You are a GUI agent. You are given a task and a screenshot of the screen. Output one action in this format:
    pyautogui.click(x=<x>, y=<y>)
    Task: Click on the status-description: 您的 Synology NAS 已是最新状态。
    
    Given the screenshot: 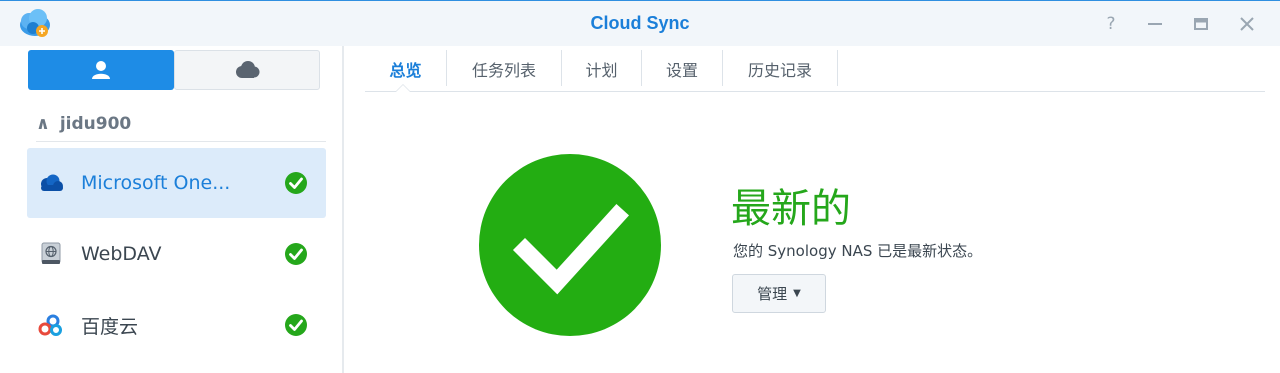 What is the action you would take?
    pyautogui.click(x=858, y=251)
    